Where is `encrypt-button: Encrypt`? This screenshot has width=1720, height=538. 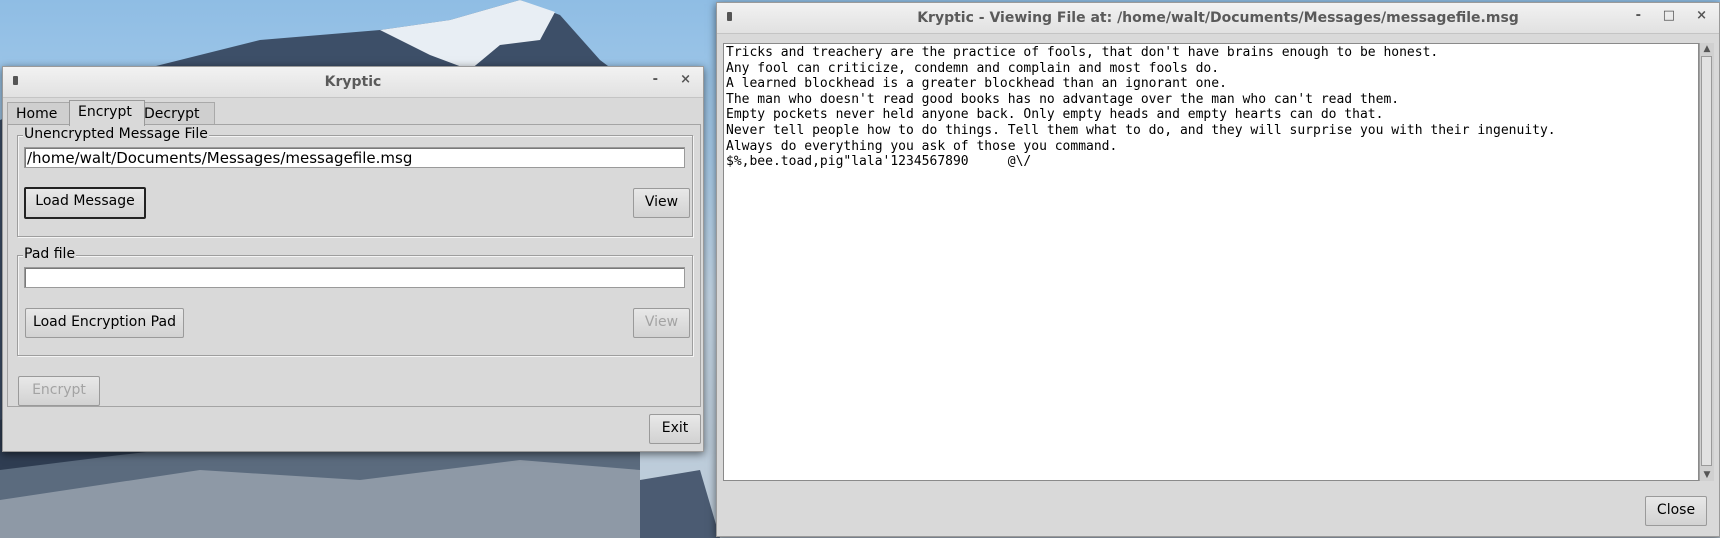
encrypt-button: Encrypt is located at coordinates (59, 391).